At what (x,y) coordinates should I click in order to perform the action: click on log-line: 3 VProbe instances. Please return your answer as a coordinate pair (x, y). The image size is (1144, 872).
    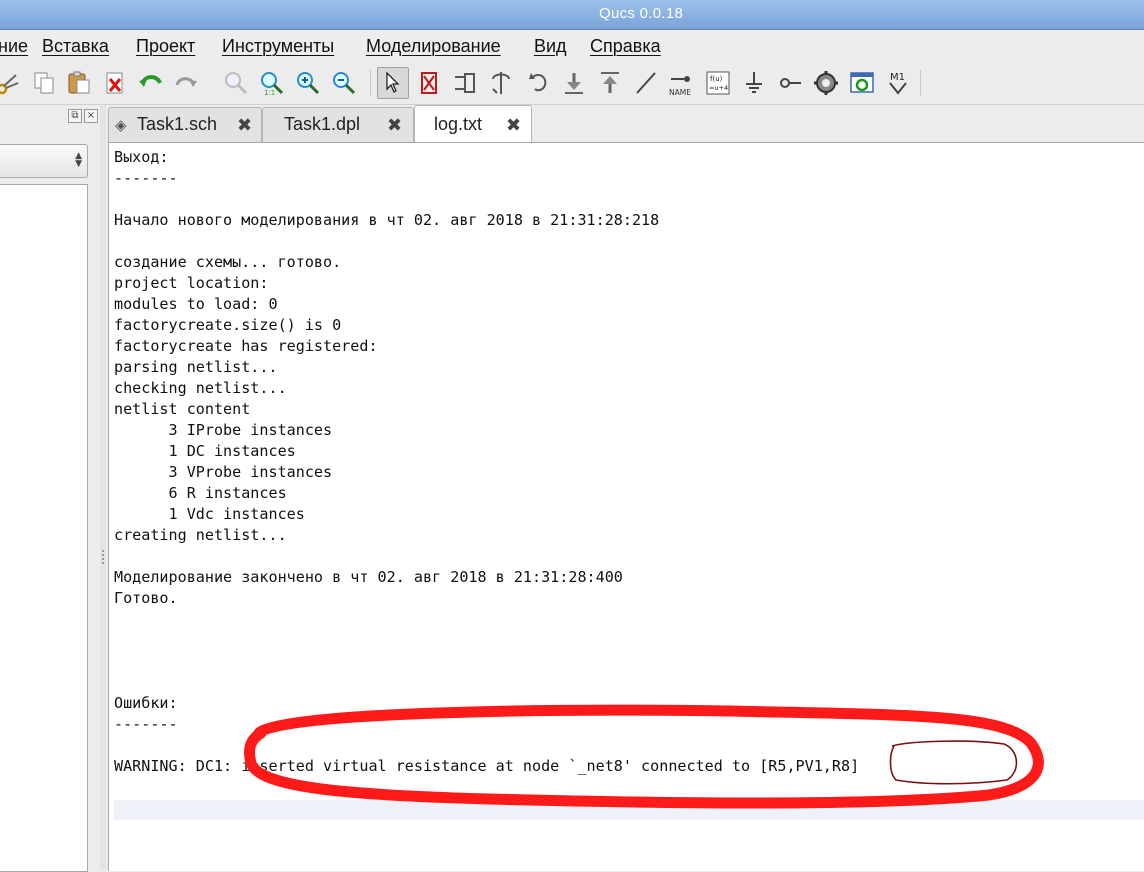
    Looking at the image, I should click on (223, 472).